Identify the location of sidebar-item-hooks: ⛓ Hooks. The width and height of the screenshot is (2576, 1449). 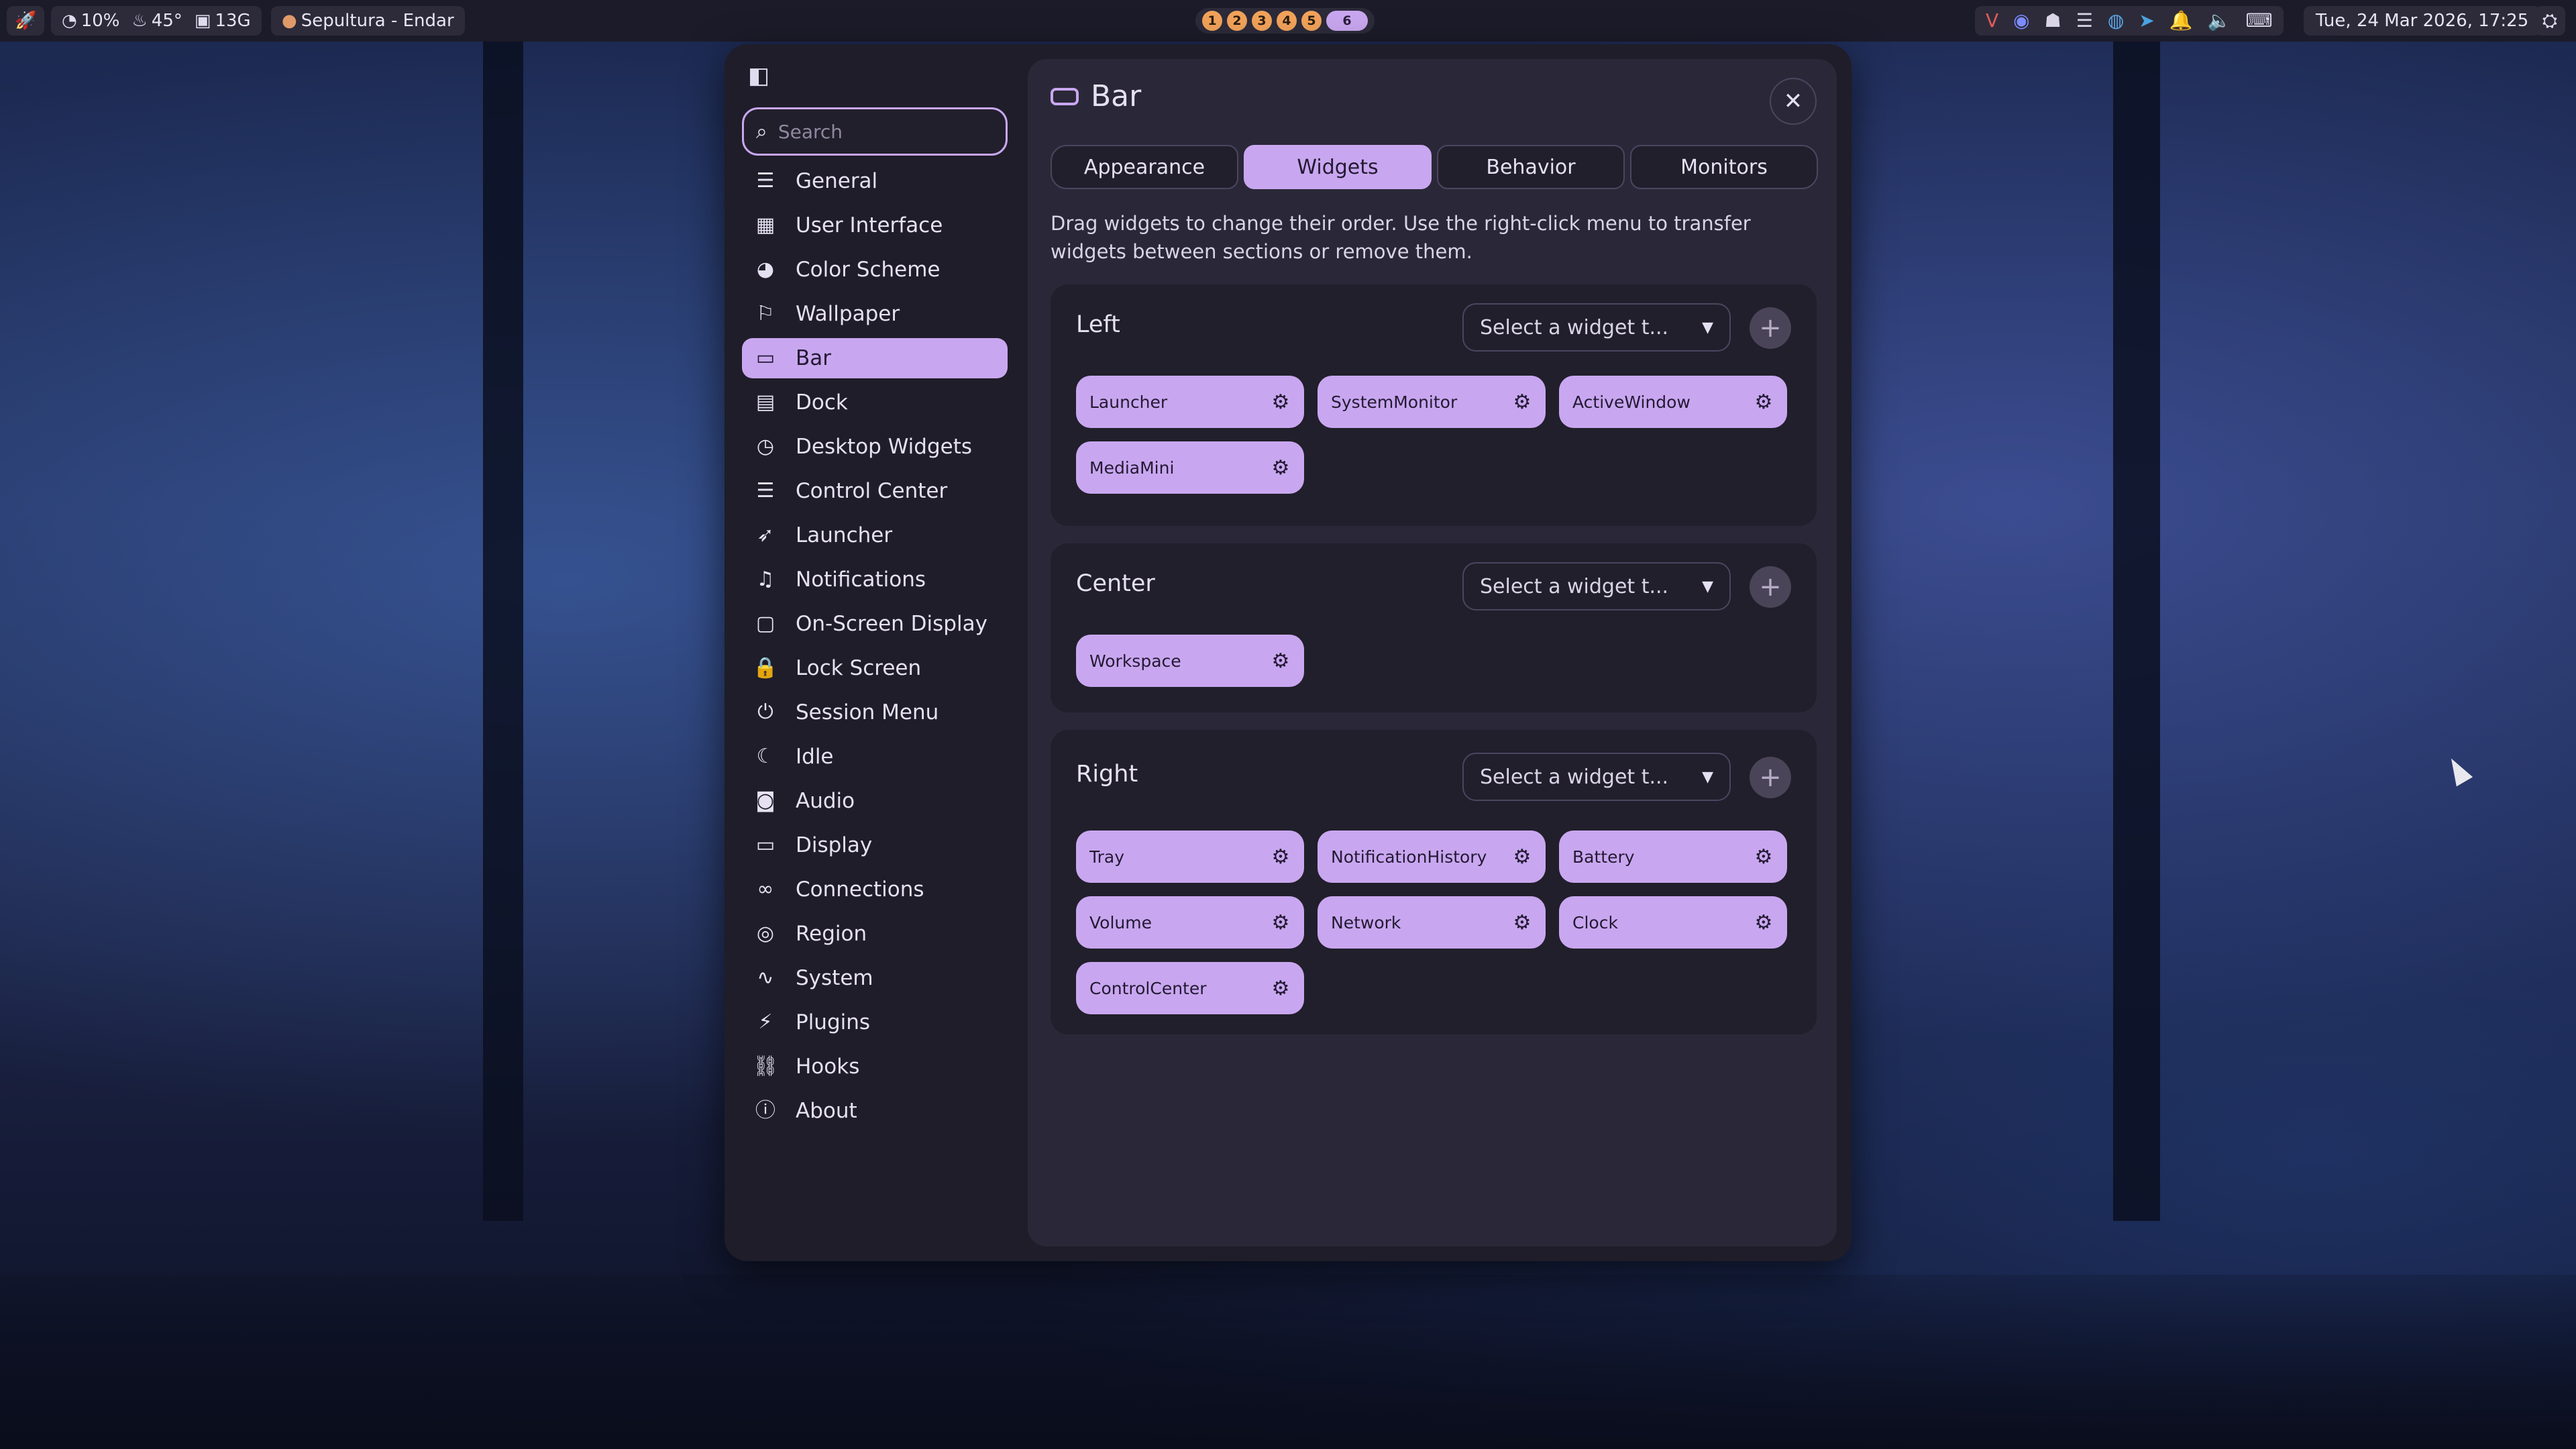
(875, 1066).